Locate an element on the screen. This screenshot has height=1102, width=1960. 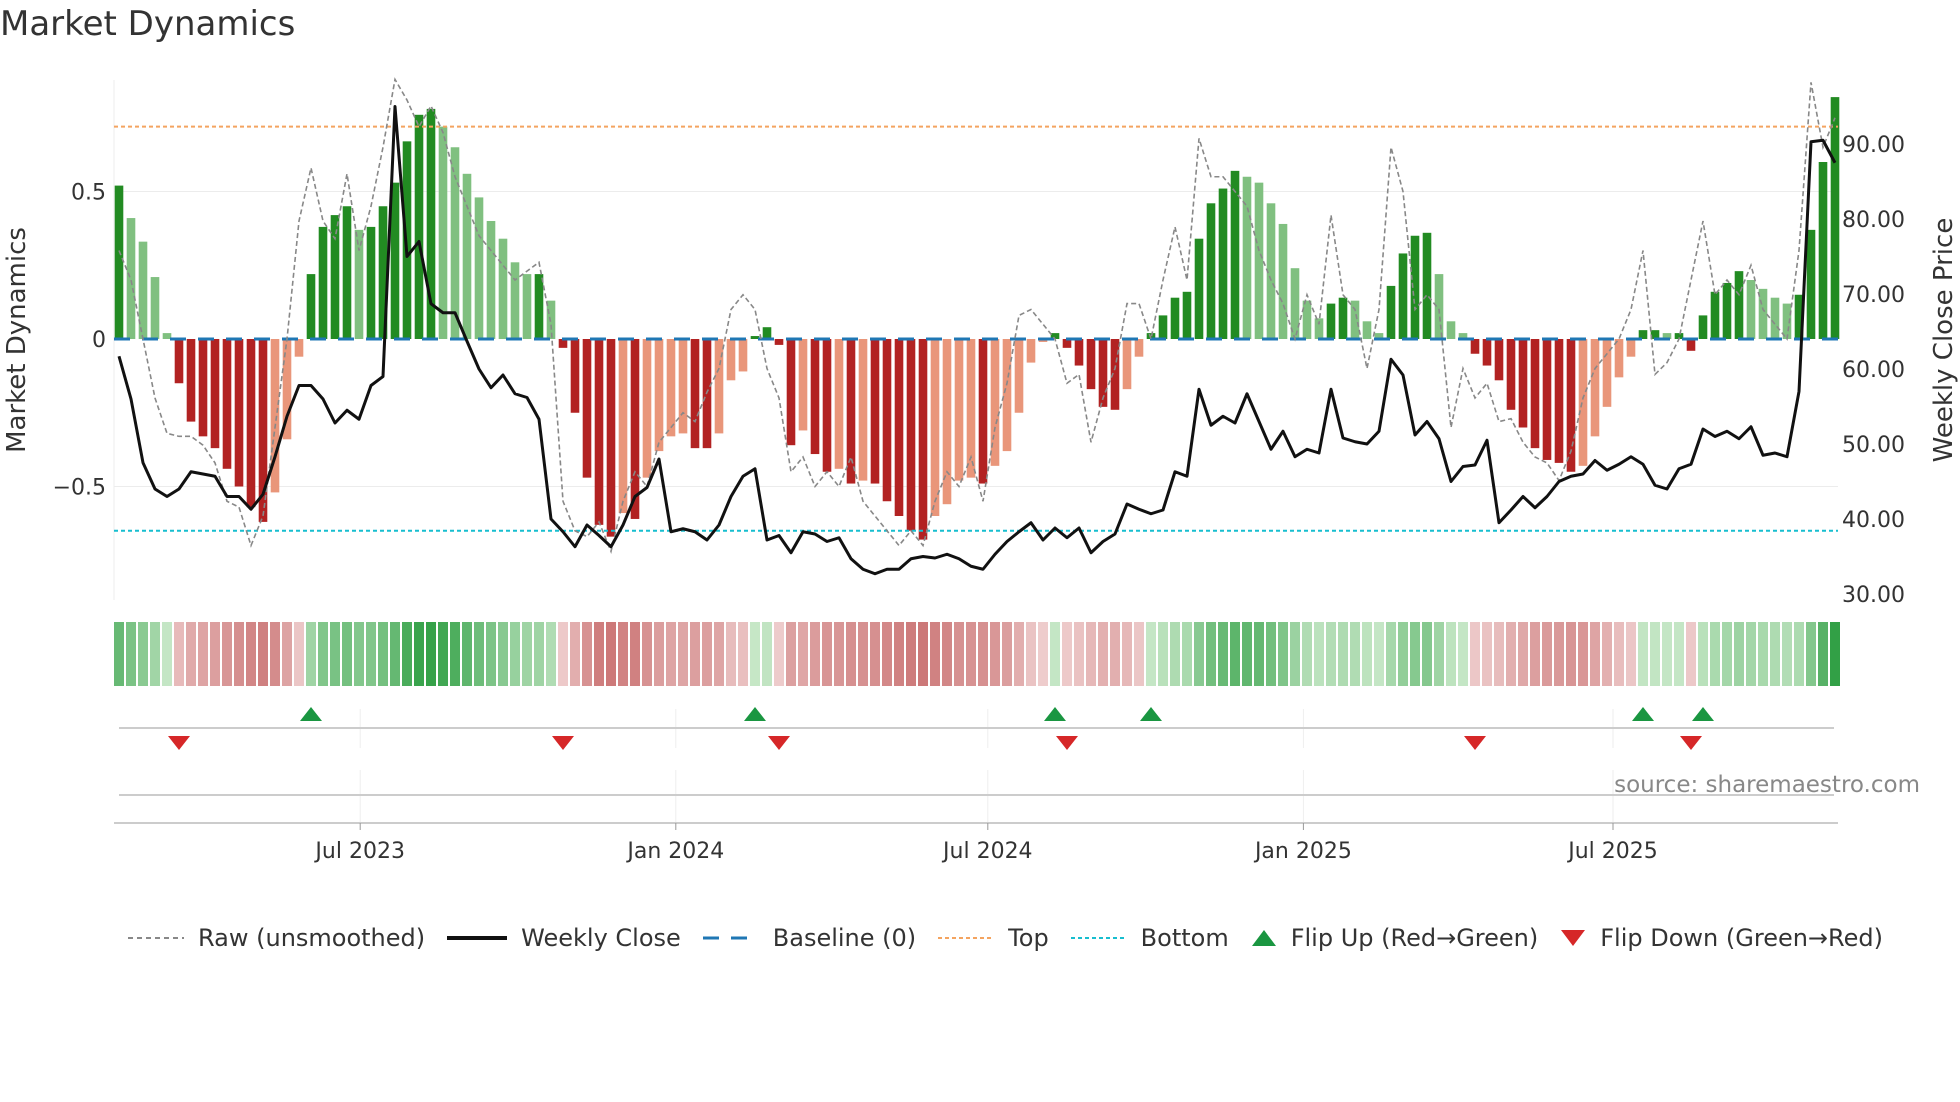
bottom-line-swatch-icon is located at coordinates (1098, 938).